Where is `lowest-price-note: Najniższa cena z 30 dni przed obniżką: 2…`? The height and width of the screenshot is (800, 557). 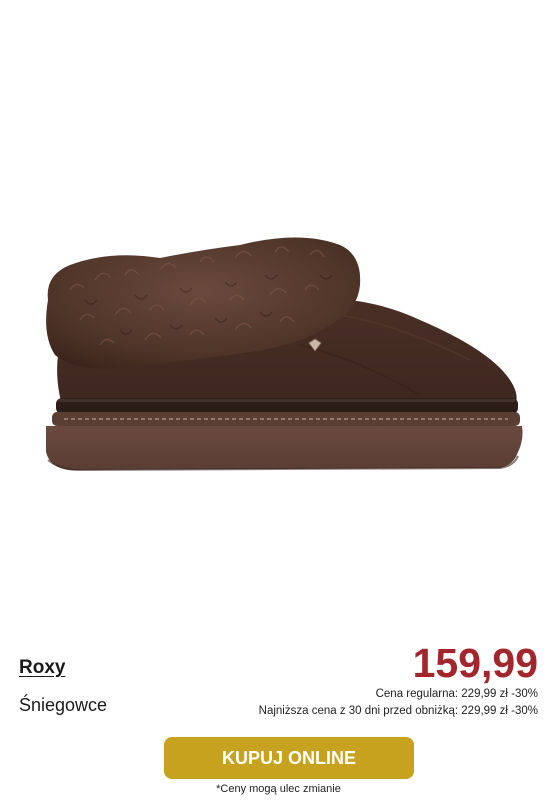
lowest-price-note: Najniższa cena z 30 dni przed obniżką: 2… is located at coordinates (398, 711).